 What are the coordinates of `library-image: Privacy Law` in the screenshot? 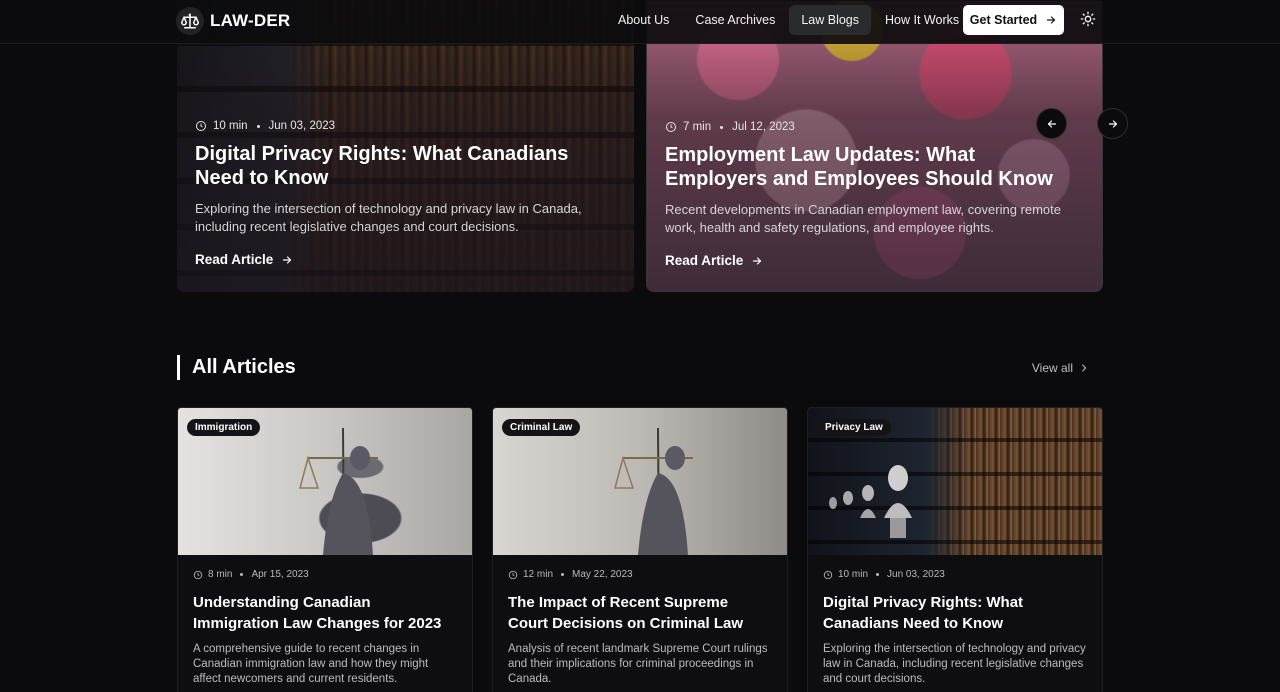 It's located at (955, 481).